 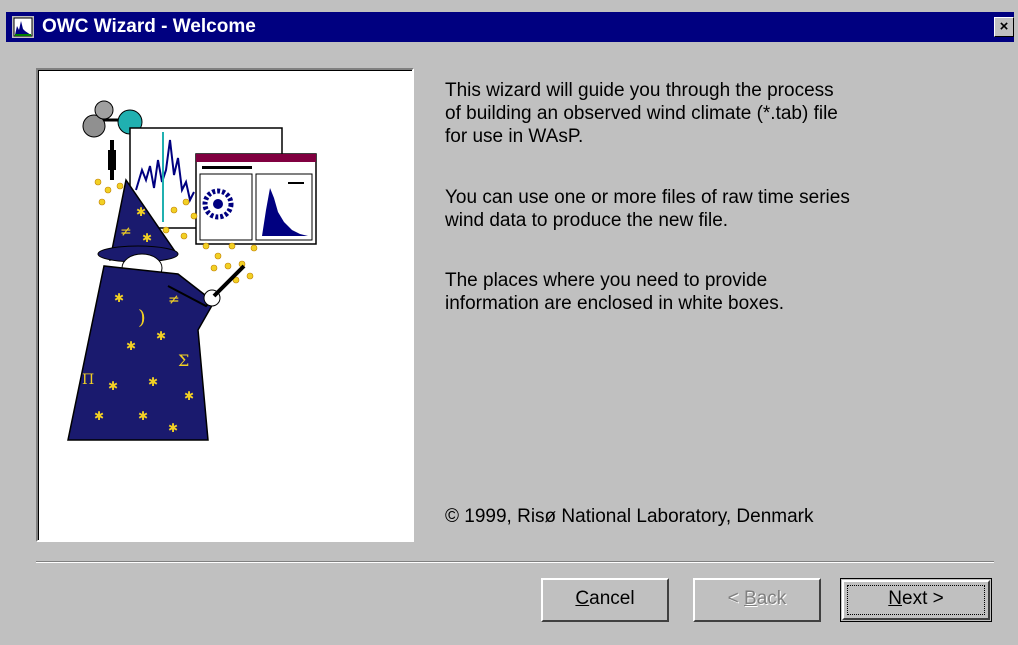 I want to click on close-icon: ×, so click(x=1004, y=26).